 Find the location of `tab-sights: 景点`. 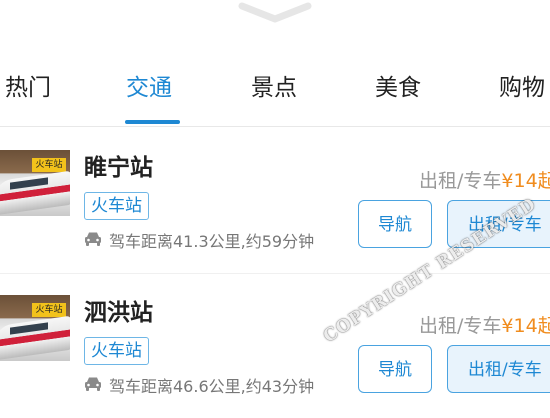

tab-sights: 景点 is located at coordinates (274, 88).